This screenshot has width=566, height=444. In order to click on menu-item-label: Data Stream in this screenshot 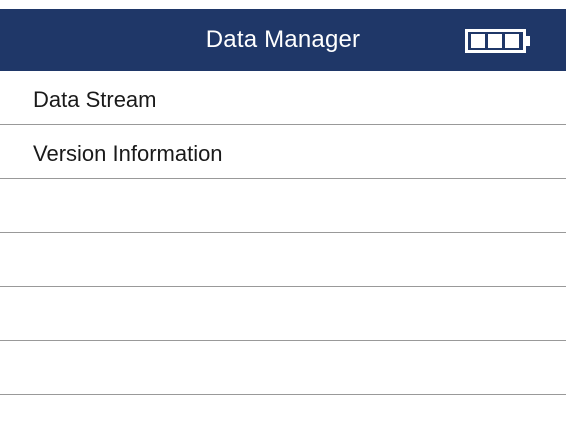, I will do `click(95, 99)`.